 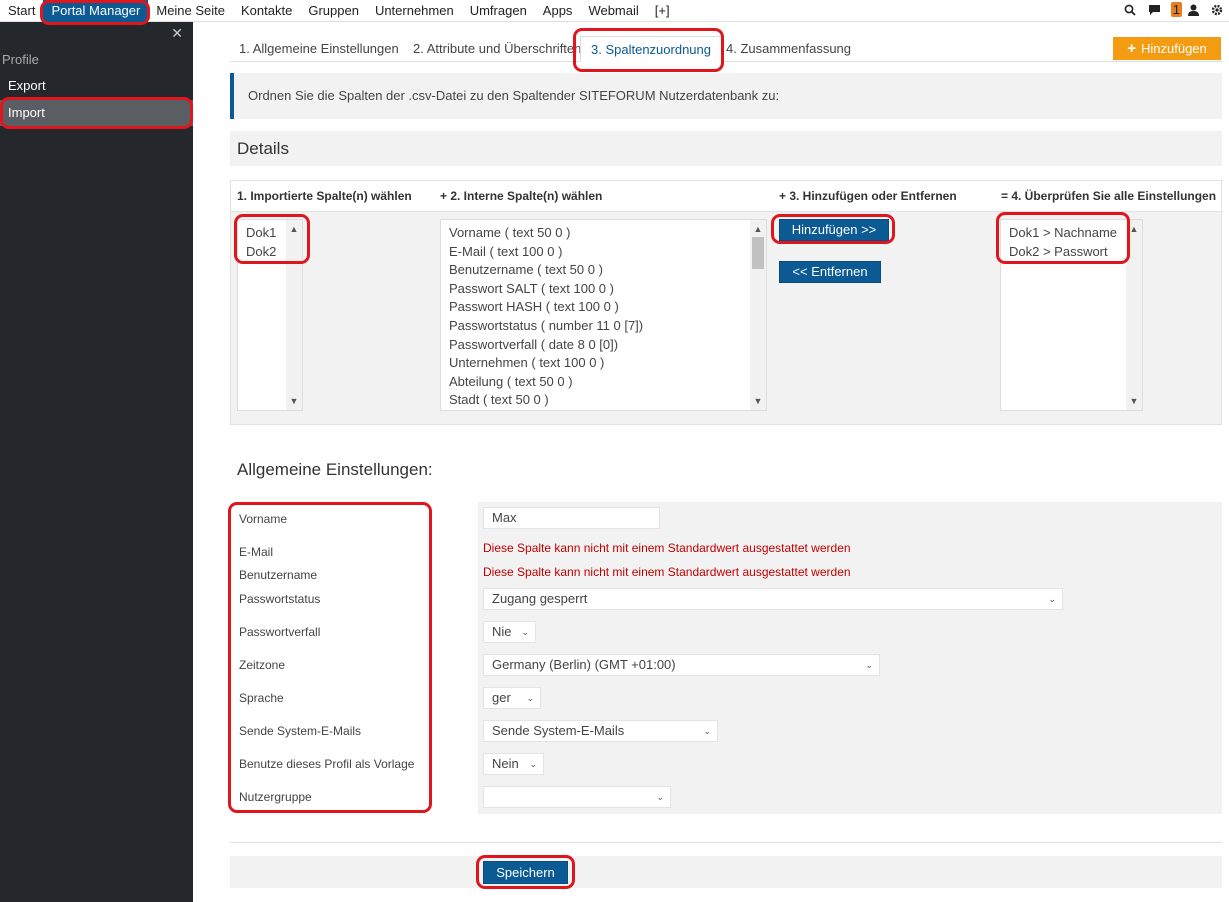 I want to click on list-item: Dok1 > Nachname, so click(x=1071, y=233).